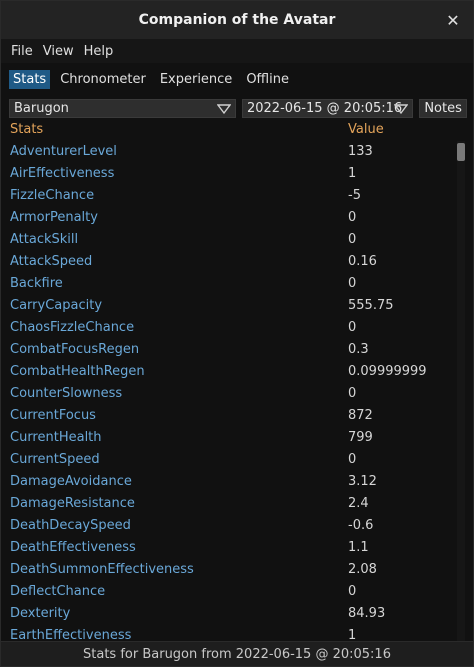  What do you see at coordinates (122, 108) in the screenshot?
I see `character-select: Barugon` at bounding box center [122, 108].